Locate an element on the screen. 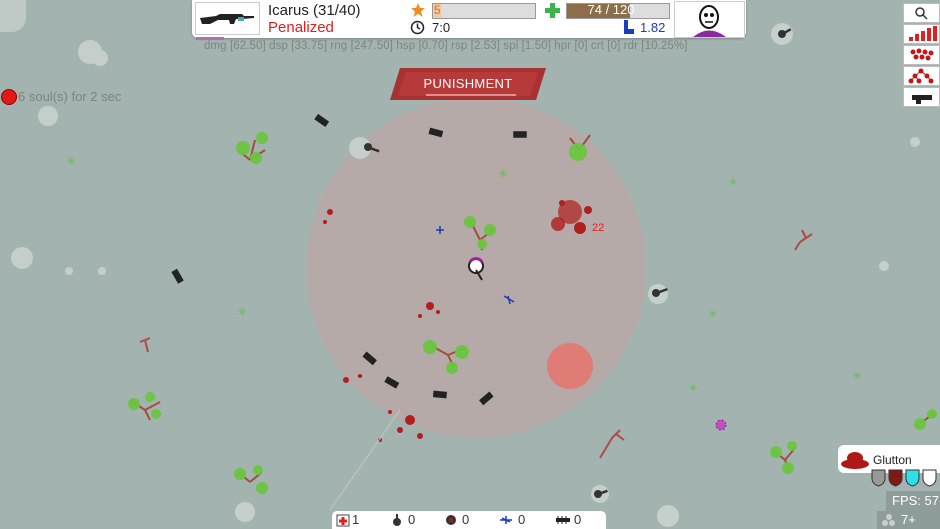 This screenshot has height=529, width=940. cluster-icon is located at coordinates (922, 54).